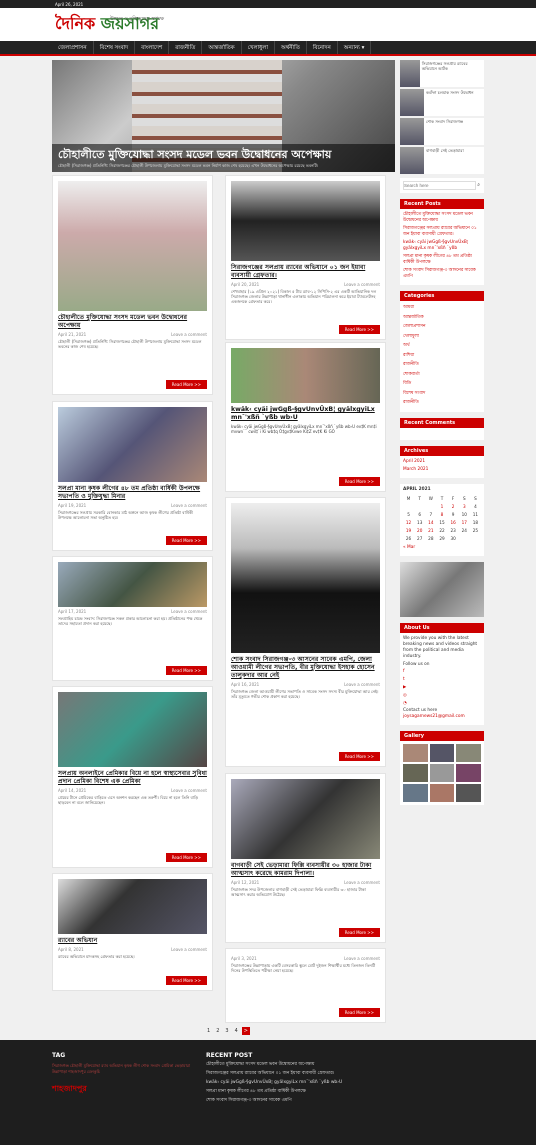 The image size is (536, 1145). I want to click on cal-date: 17, so click(464, 523).